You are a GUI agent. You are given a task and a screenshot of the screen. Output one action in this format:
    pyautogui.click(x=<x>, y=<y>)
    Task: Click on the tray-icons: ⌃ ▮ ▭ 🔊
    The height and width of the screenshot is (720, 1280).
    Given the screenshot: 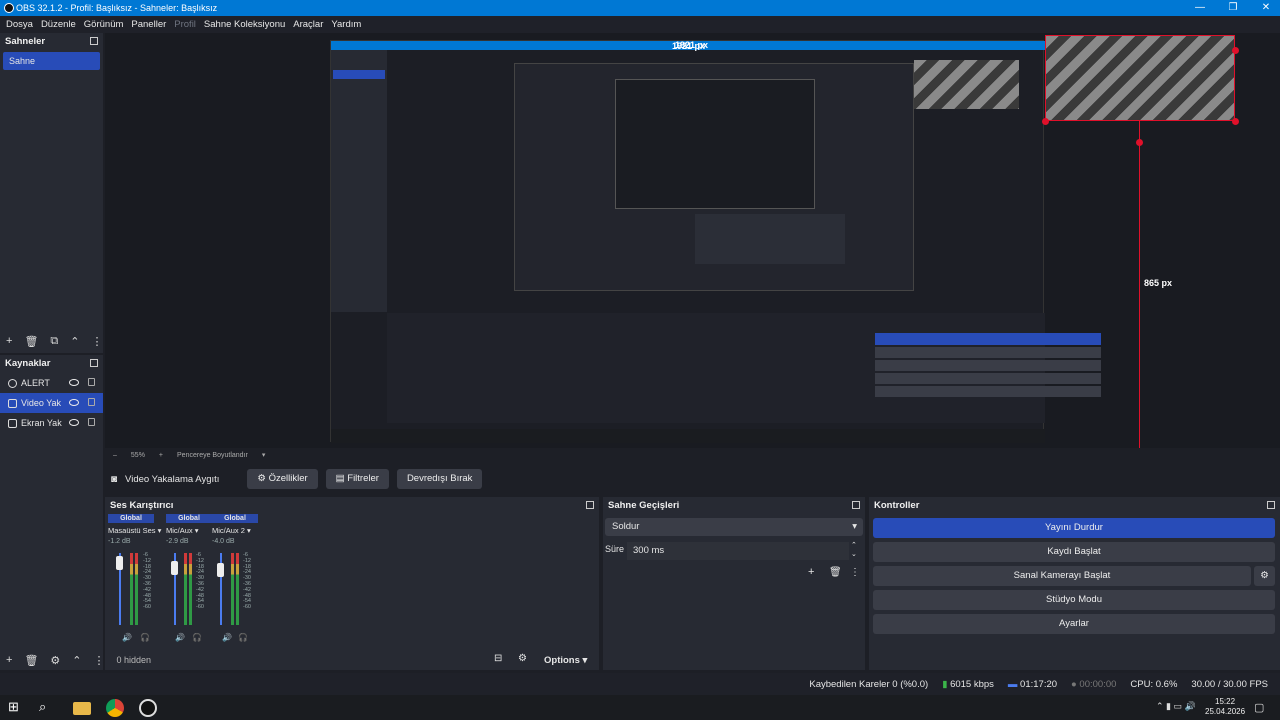 What is the action you would take?
    pyautogui.click(x=1176, y=706)
    